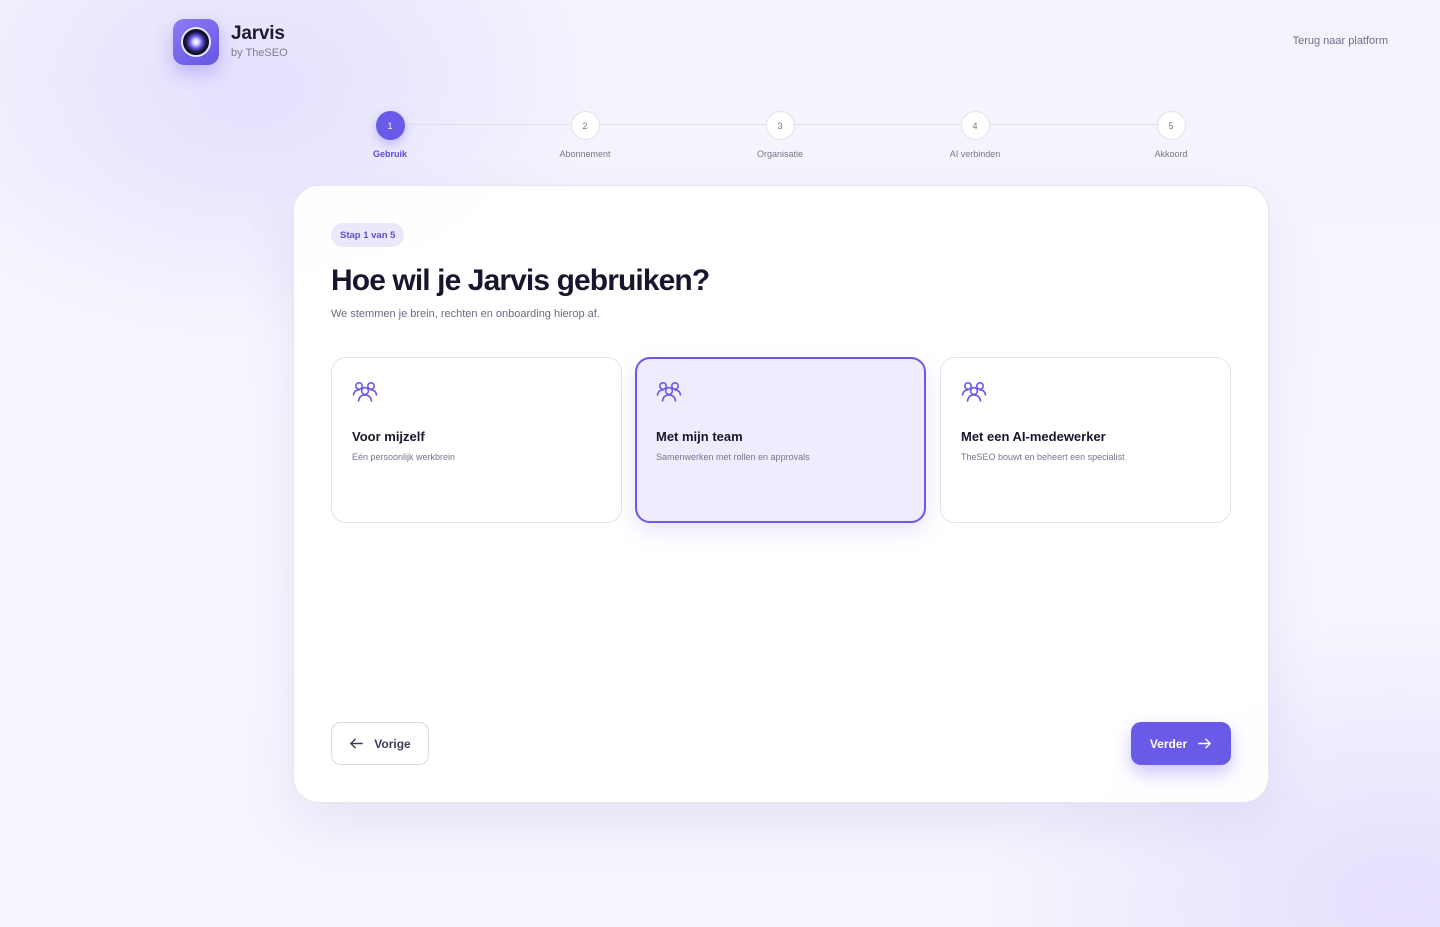 Image resolution: width=1440 pixels, height=927 pixels. I want to click on previous-button: Vorige, so click(380, 743).